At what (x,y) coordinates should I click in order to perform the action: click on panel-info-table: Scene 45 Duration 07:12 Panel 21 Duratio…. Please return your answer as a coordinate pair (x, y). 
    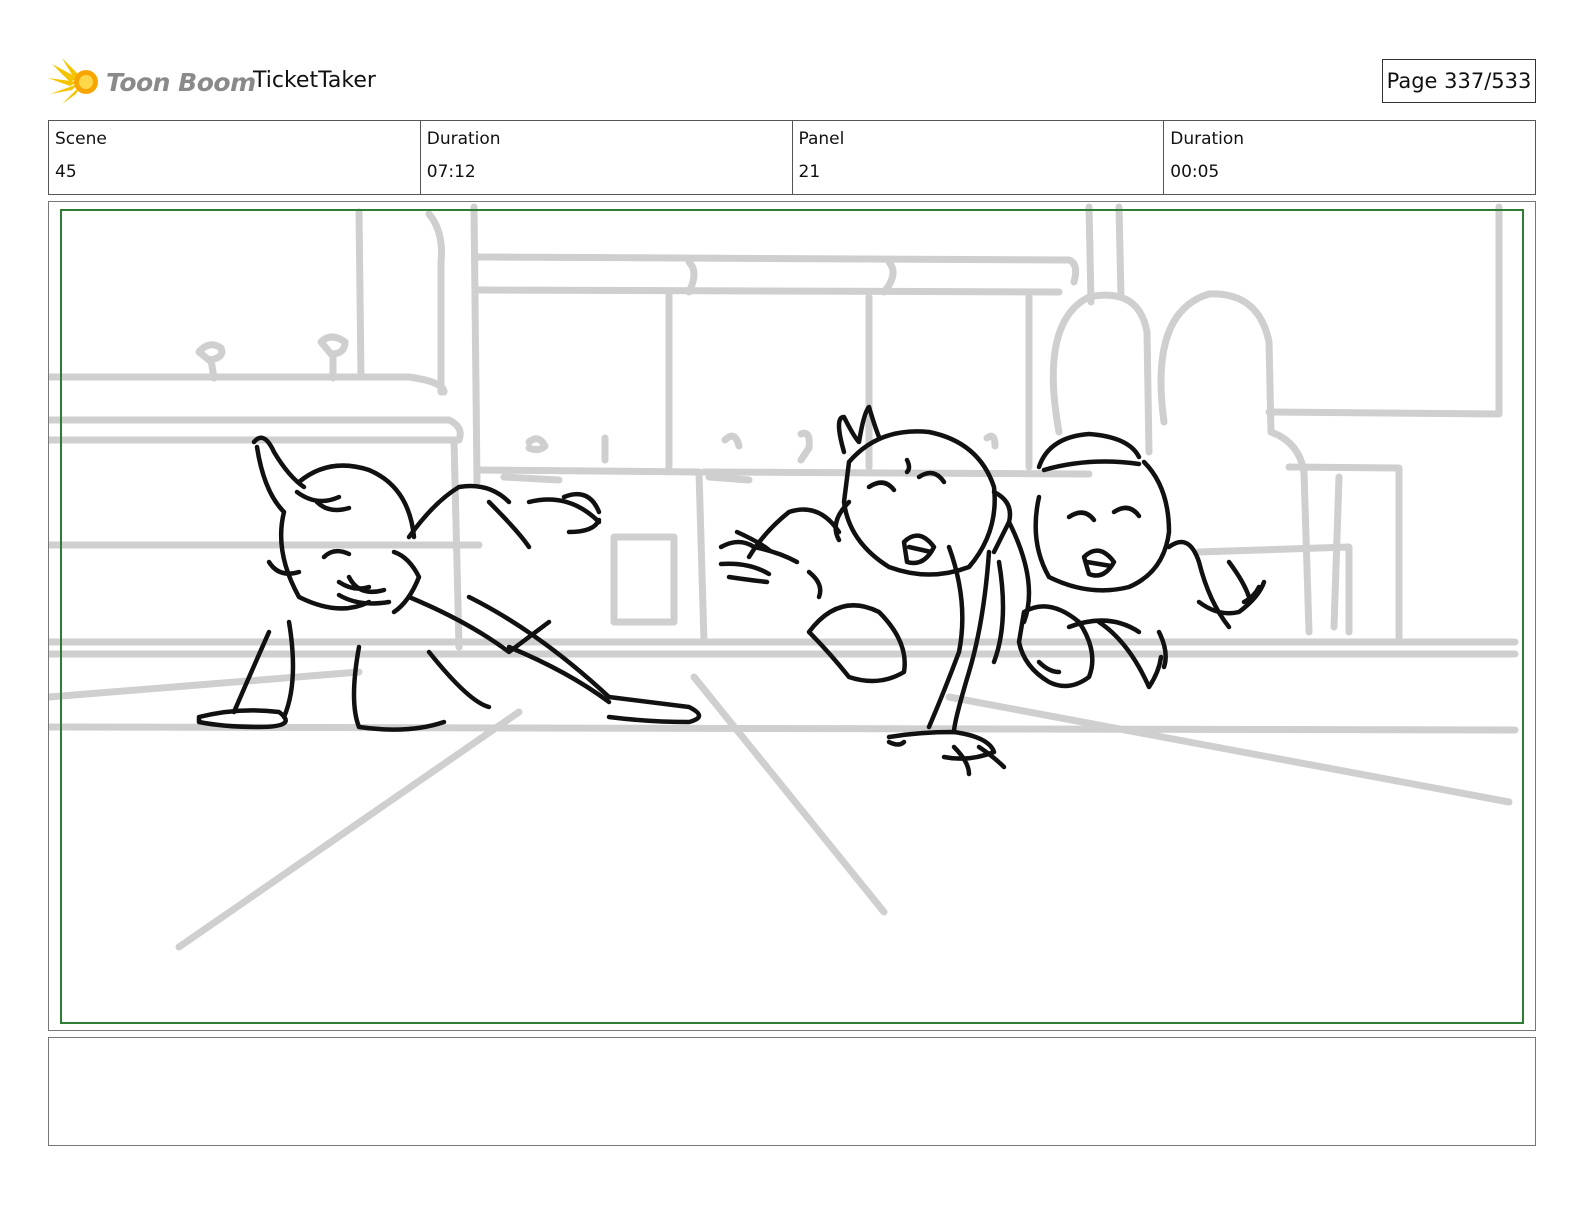
    Looking at the image, I should click on (792, 157).